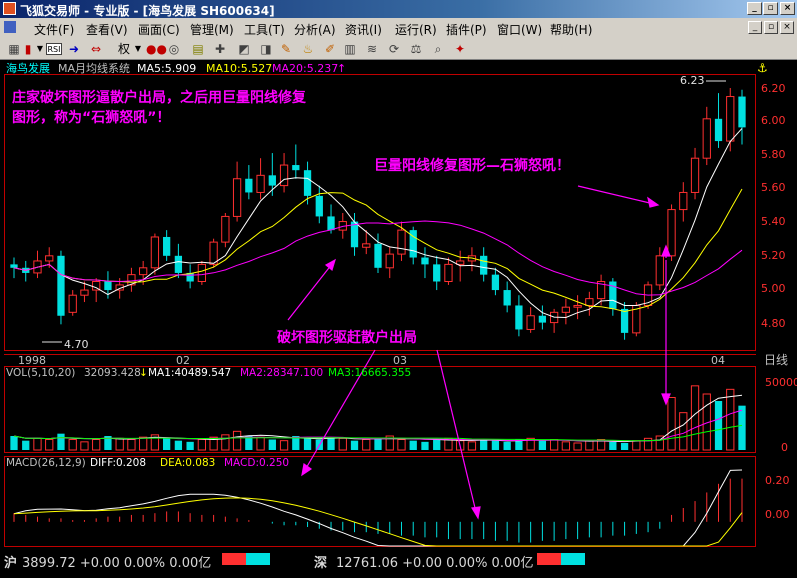  What do you see at coordinates (266, 49) in the screenshot?
I see `shapes-icon: ◨` at bounding box center [266, 49].